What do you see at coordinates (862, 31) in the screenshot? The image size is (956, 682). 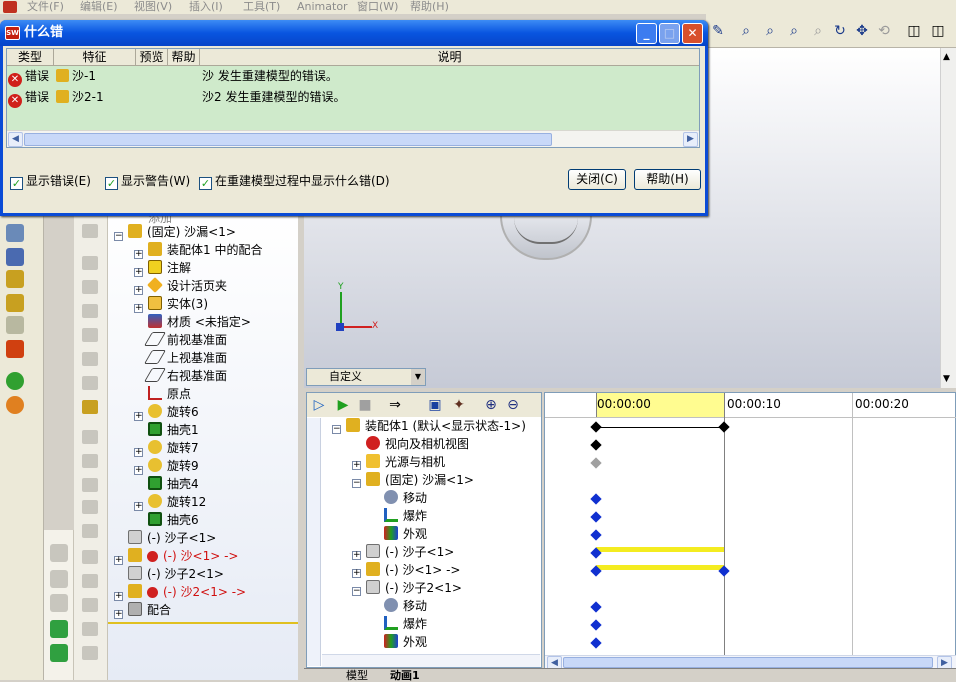 I see `pan-icon: ✥` at bounding box center [862, 31].